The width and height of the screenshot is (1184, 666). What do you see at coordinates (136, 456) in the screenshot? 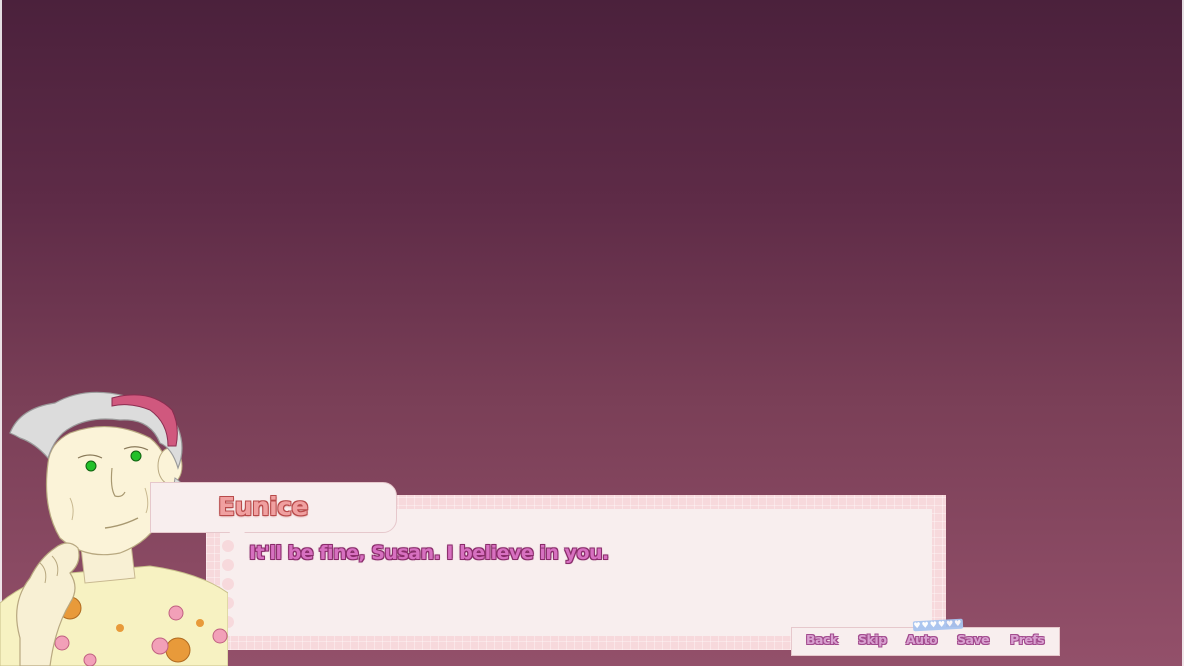
I see `character-eye-right` at bounding box center [136, 456].